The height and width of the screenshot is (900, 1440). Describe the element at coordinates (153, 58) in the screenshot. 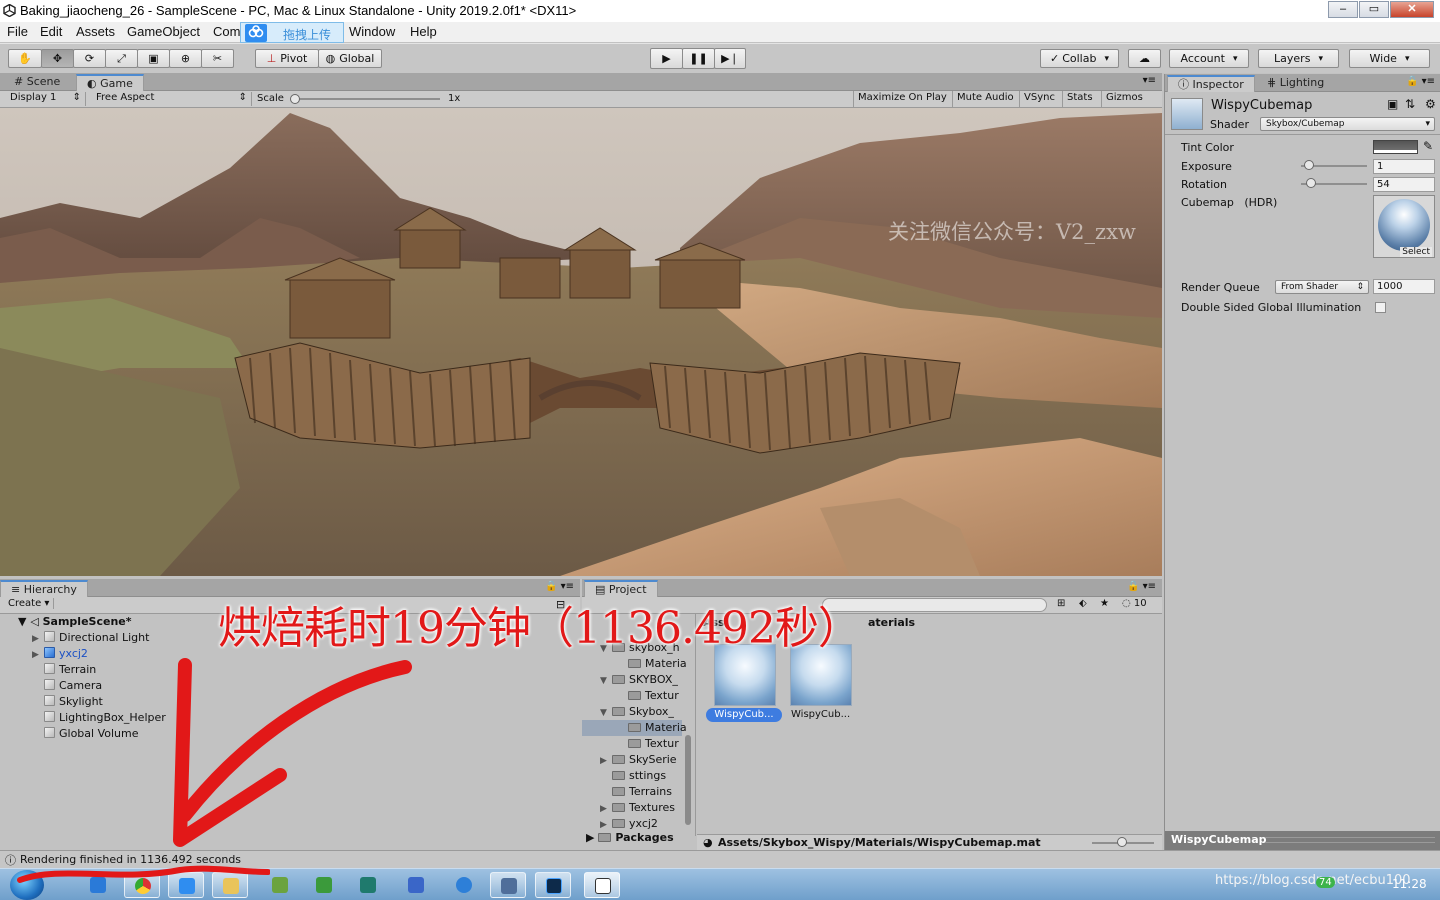

I see `rect-tool-button: ▣` at that location.